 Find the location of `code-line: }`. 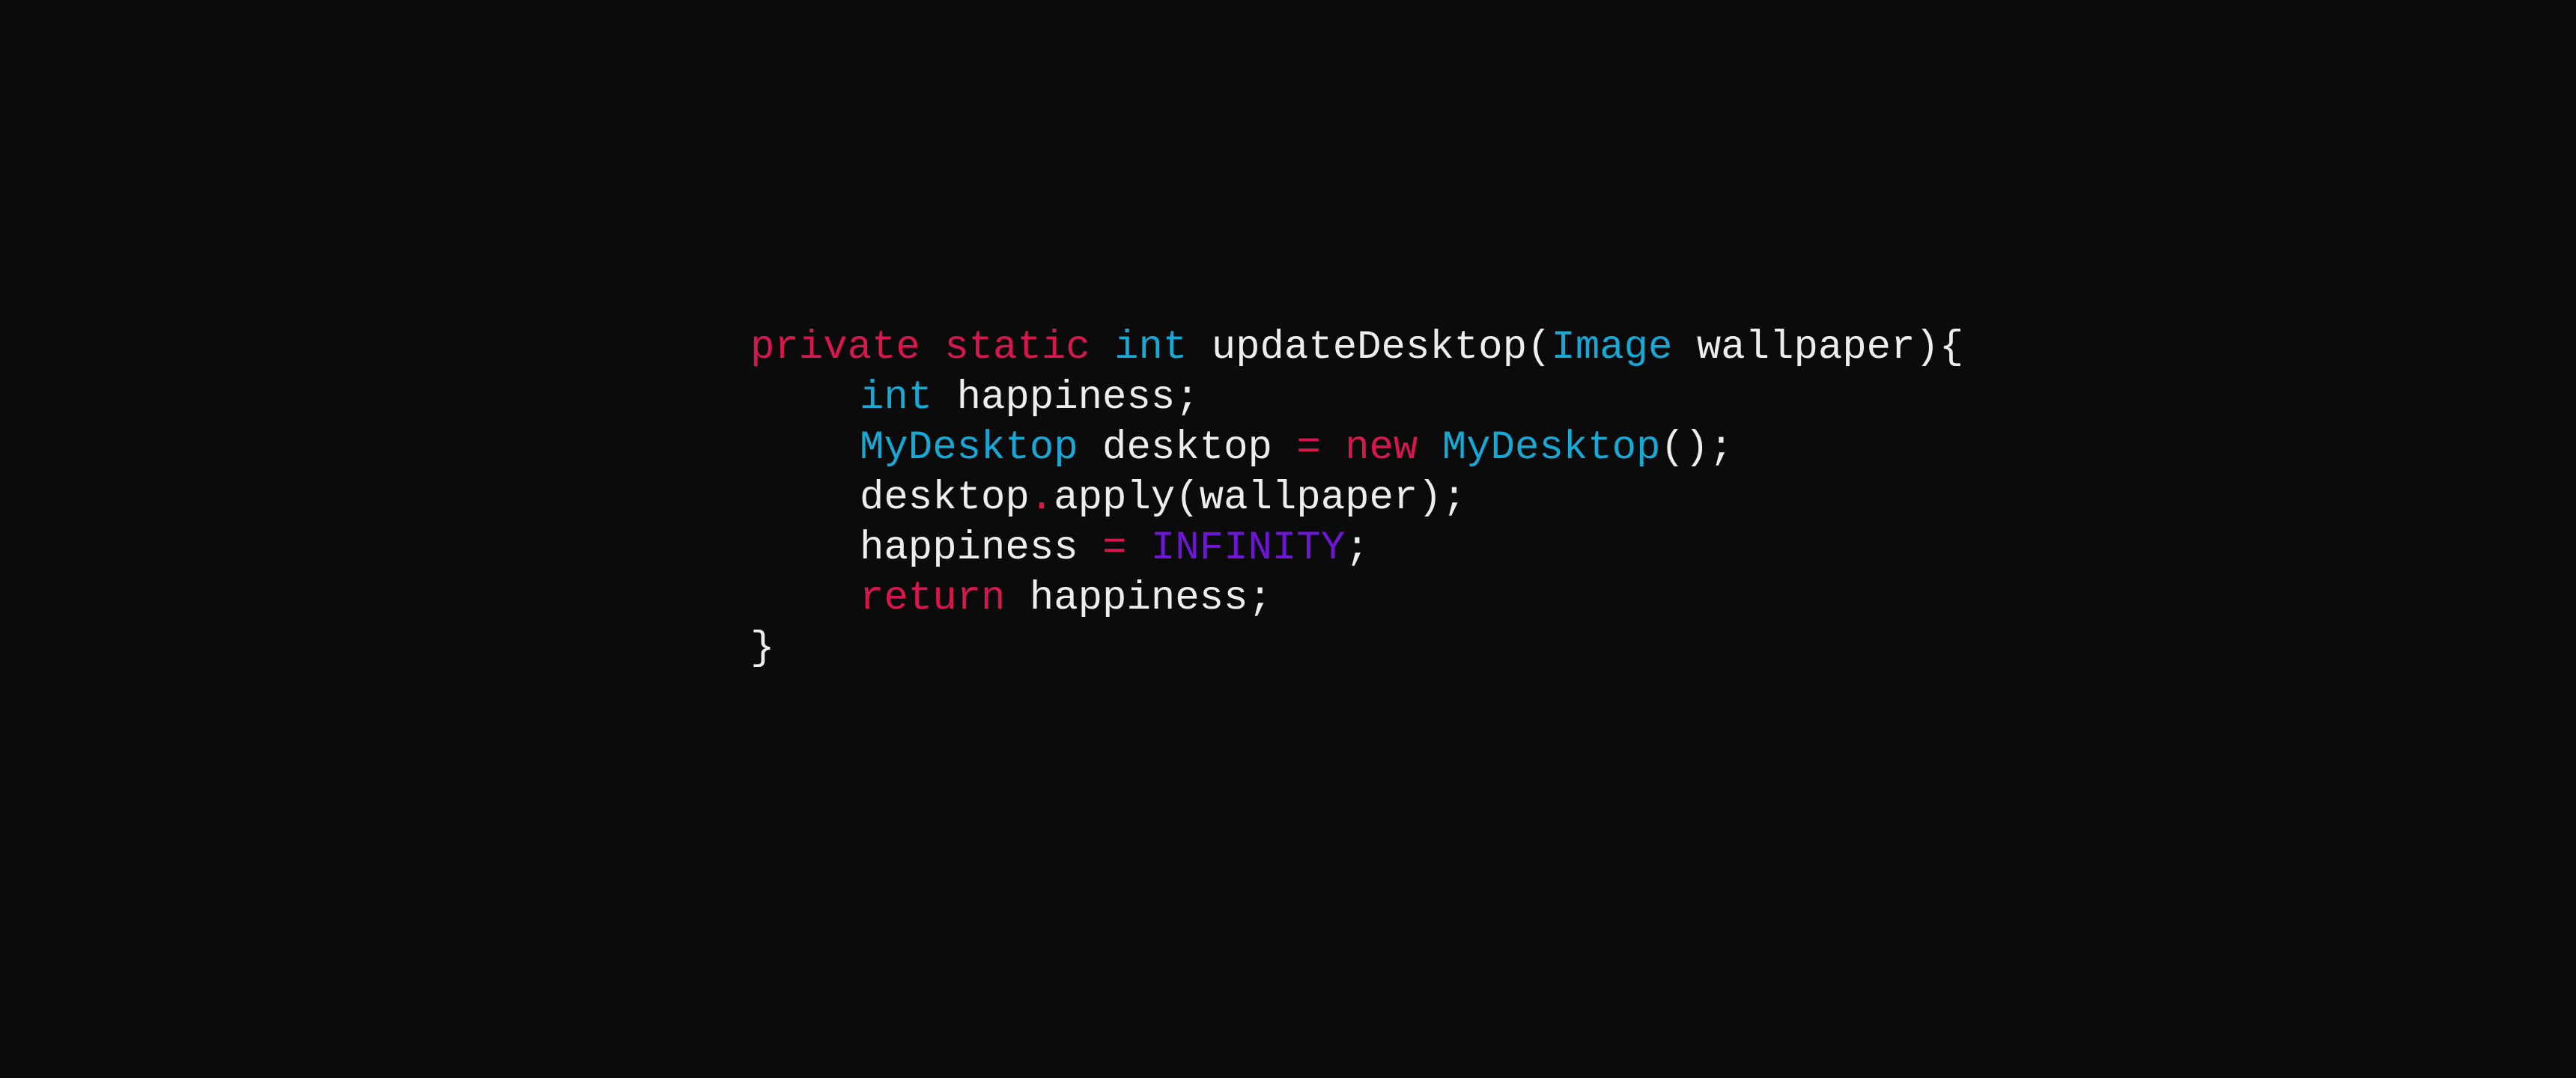

code-line: } is located at coordinates (1356, 649).